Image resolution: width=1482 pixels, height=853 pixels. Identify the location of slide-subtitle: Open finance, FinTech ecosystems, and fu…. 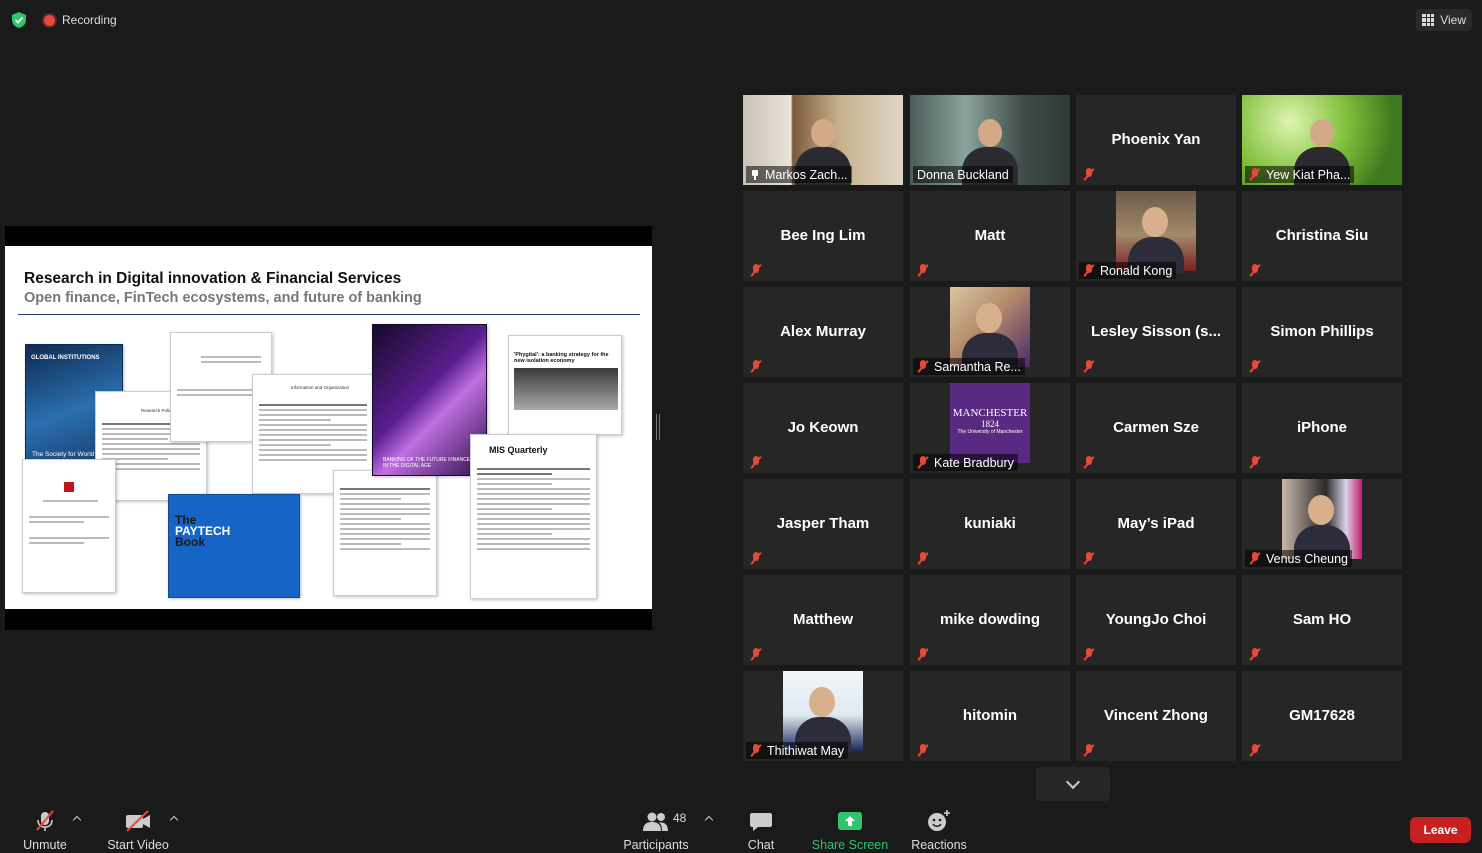
(223, 298).